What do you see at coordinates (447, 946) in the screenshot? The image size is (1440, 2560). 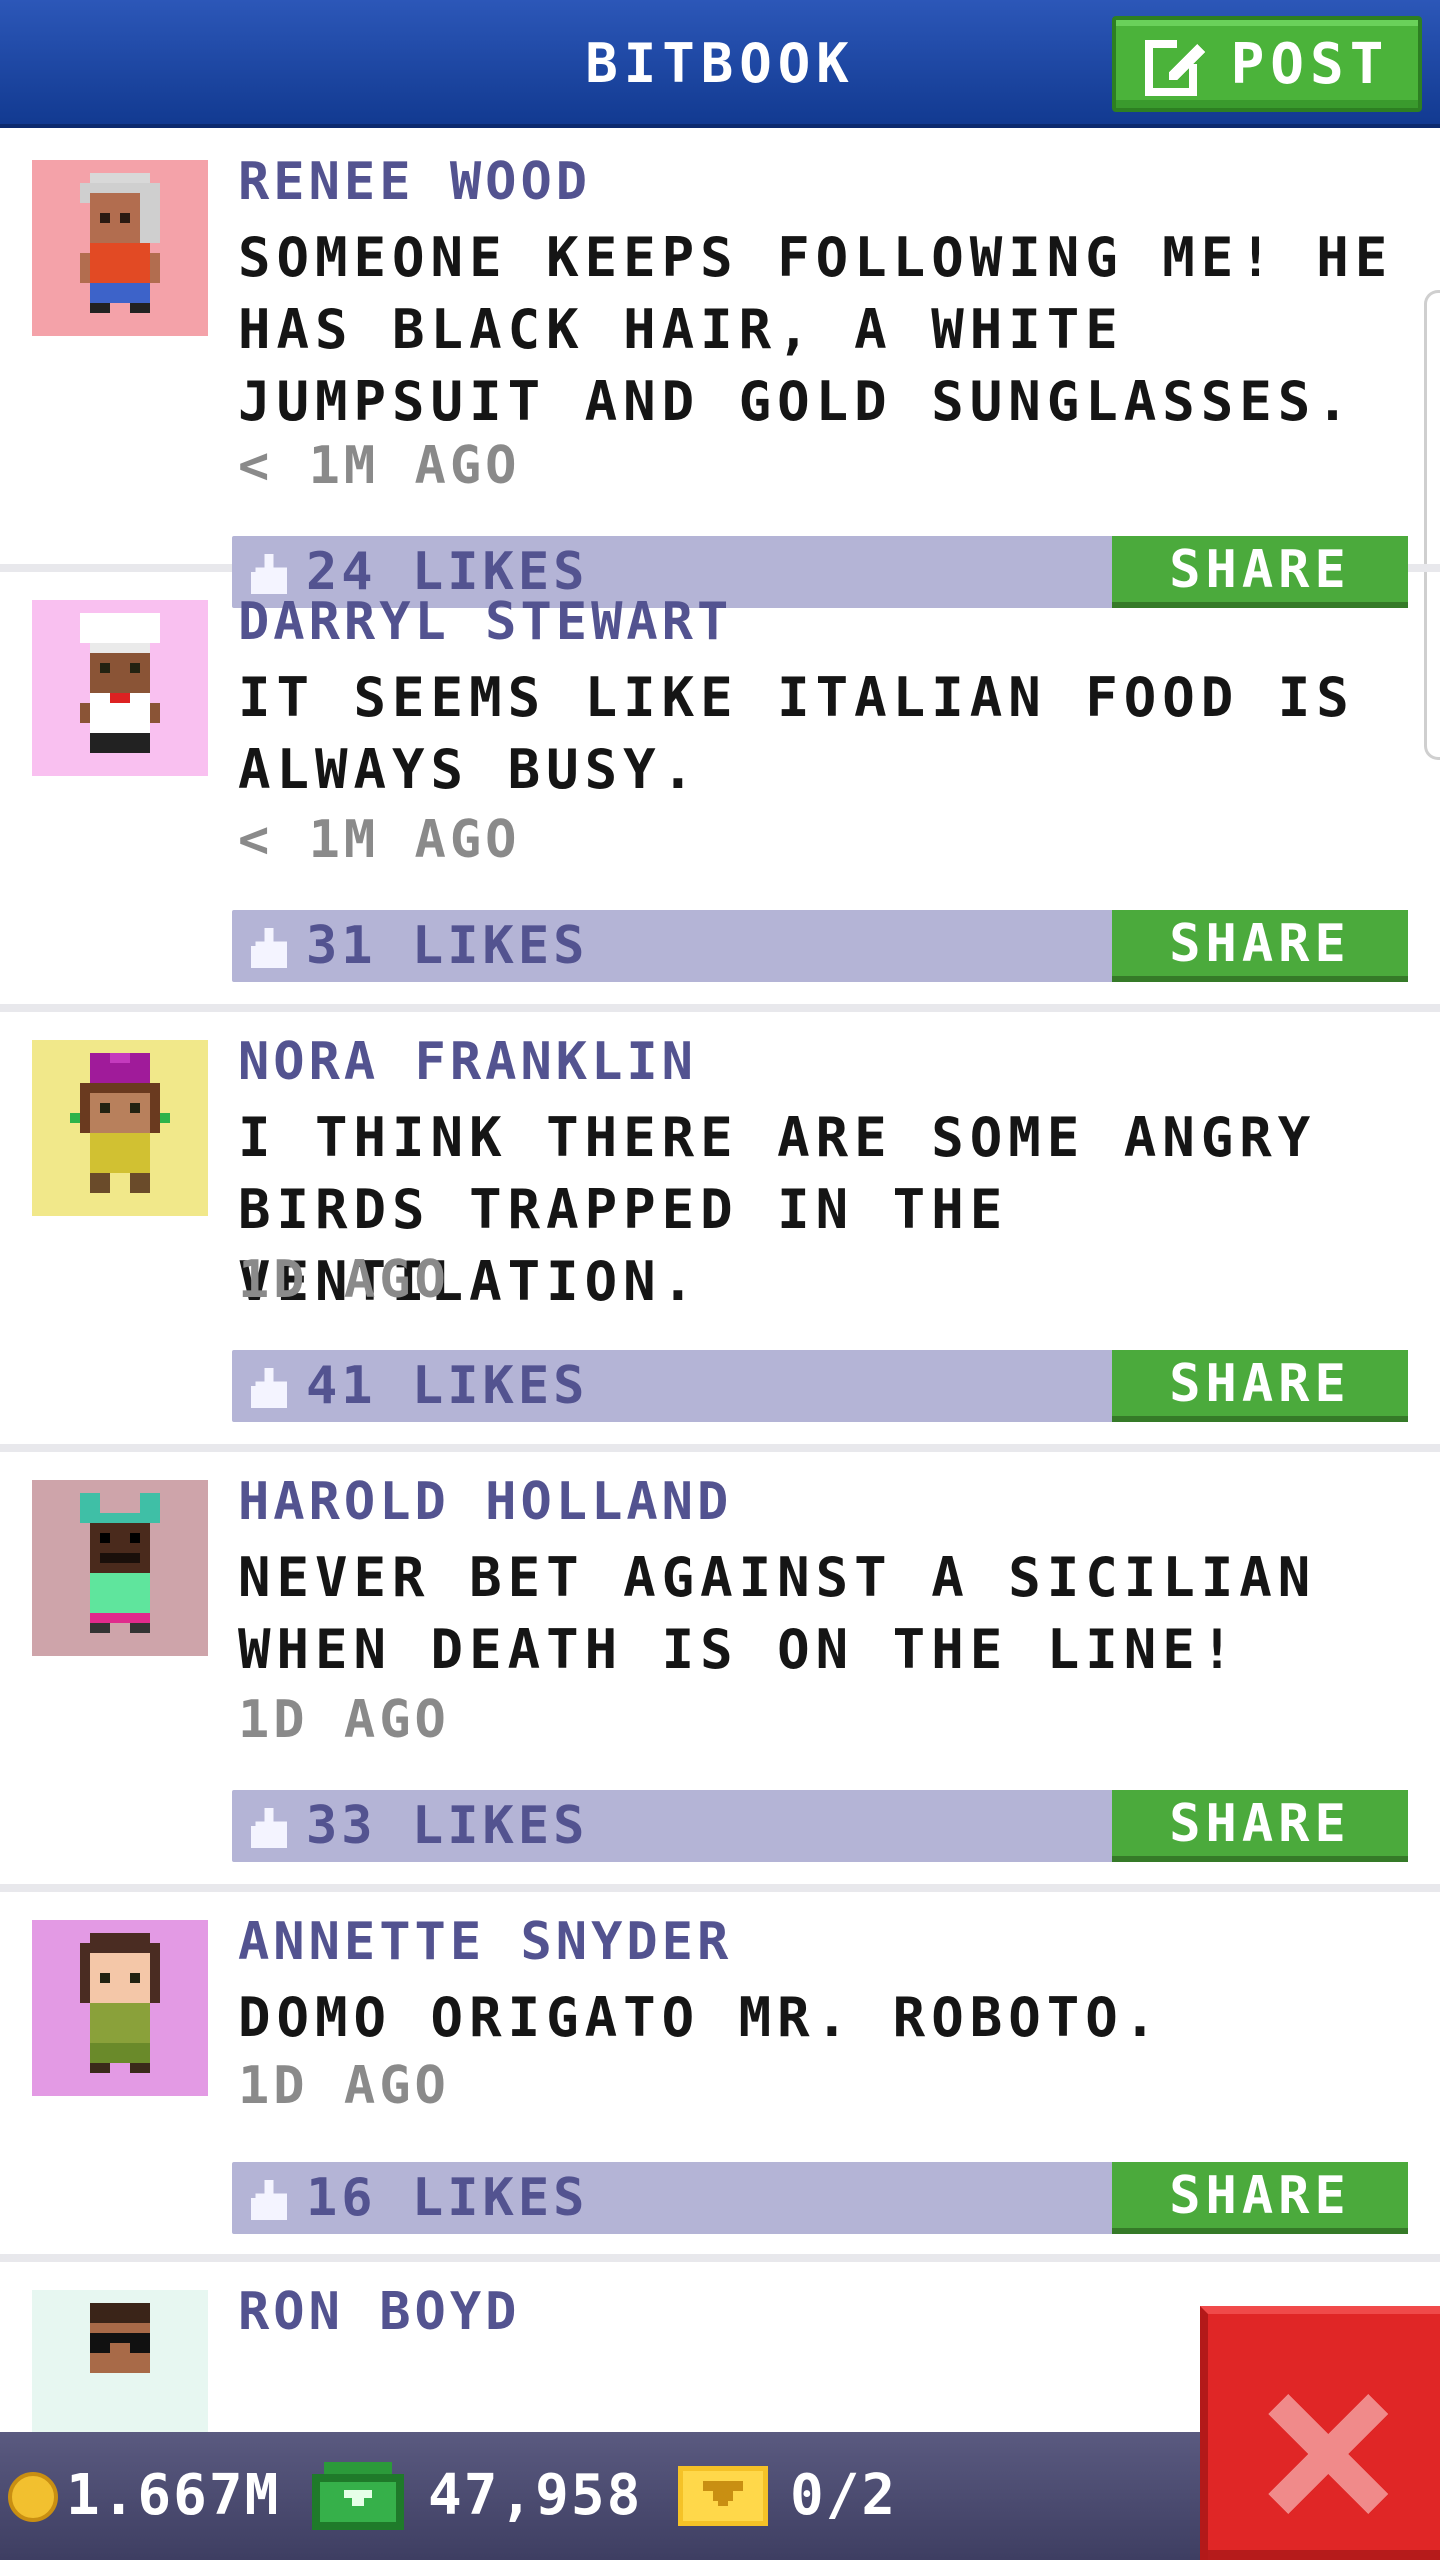 I see `like-count: 31 LIKES` at bounding box center [447, 946].